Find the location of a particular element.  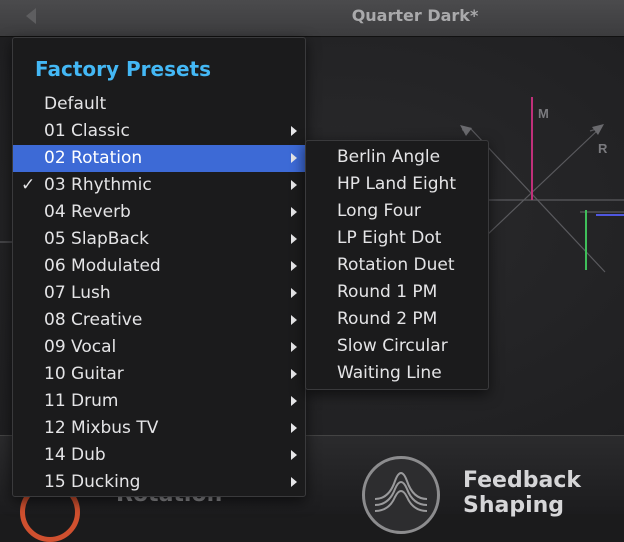

menu-item-label: 06 Modulated is located at coordinates (102, 266).